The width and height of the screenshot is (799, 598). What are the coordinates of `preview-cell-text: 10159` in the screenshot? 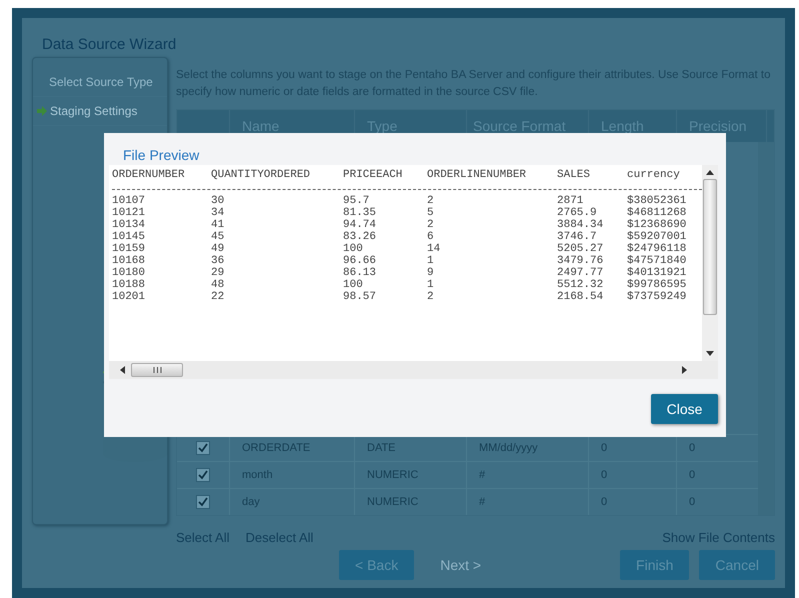 It's located at (129, 249).